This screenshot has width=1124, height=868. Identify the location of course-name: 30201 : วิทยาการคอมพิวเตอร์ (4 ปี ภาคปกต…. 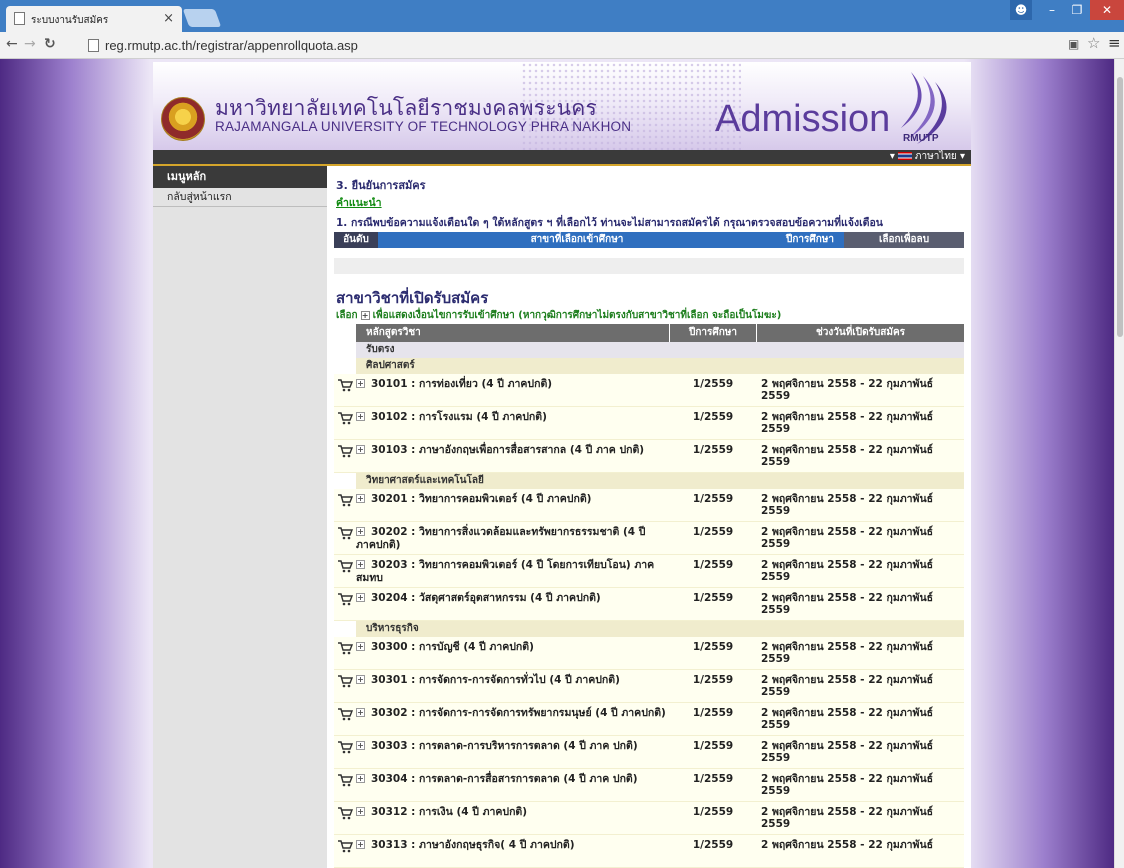
(481, 499).